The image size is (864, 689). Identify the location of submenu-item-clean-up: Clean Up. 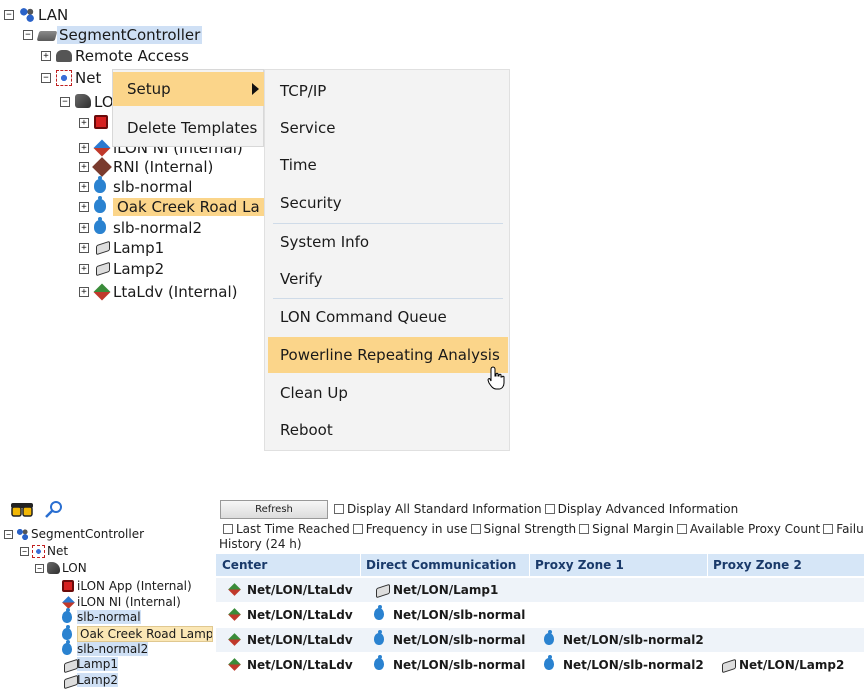
(388, 393).